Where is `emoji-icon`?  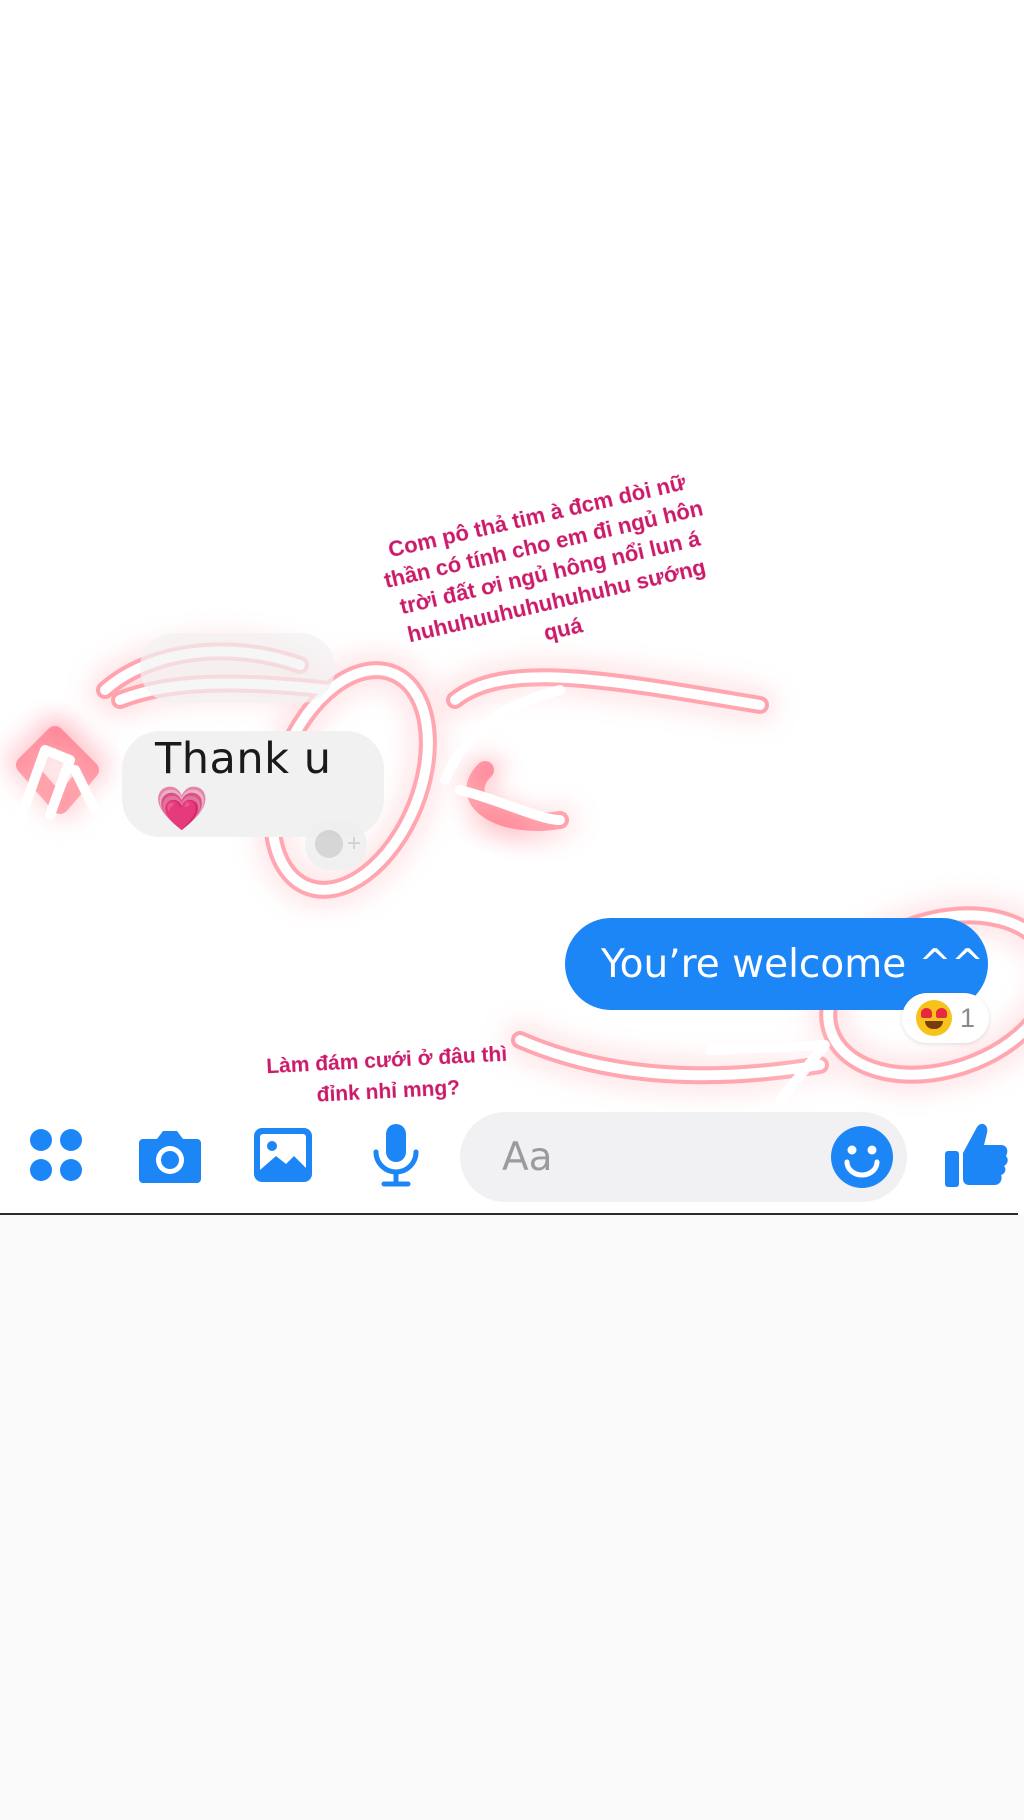
emoji-icon is located at coordinates (862, 1157).